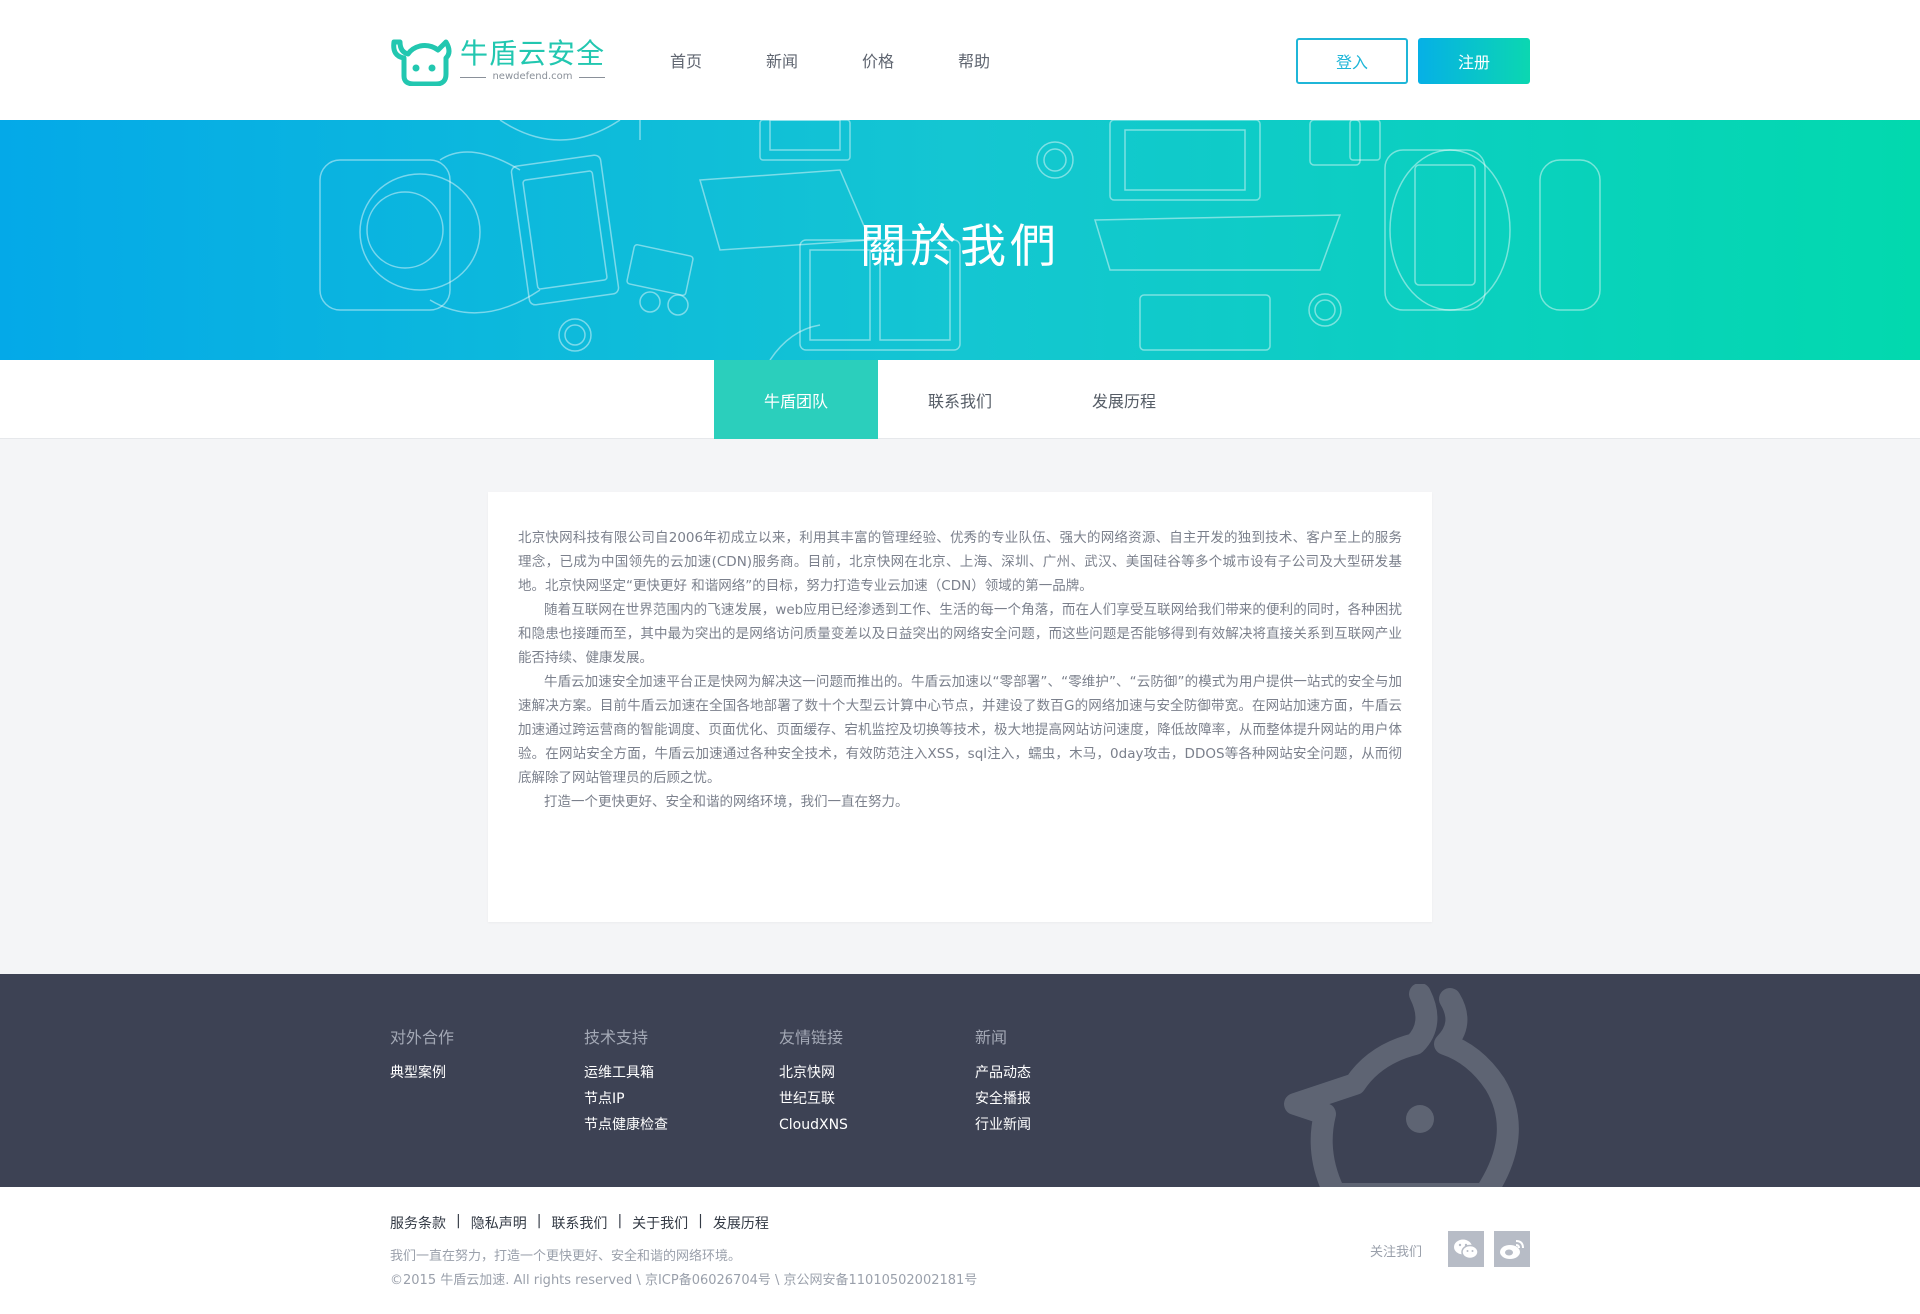 The height and width of the screenshot is (1314, 1920). I want to click on register-button: 注册, so click(1474, 61).